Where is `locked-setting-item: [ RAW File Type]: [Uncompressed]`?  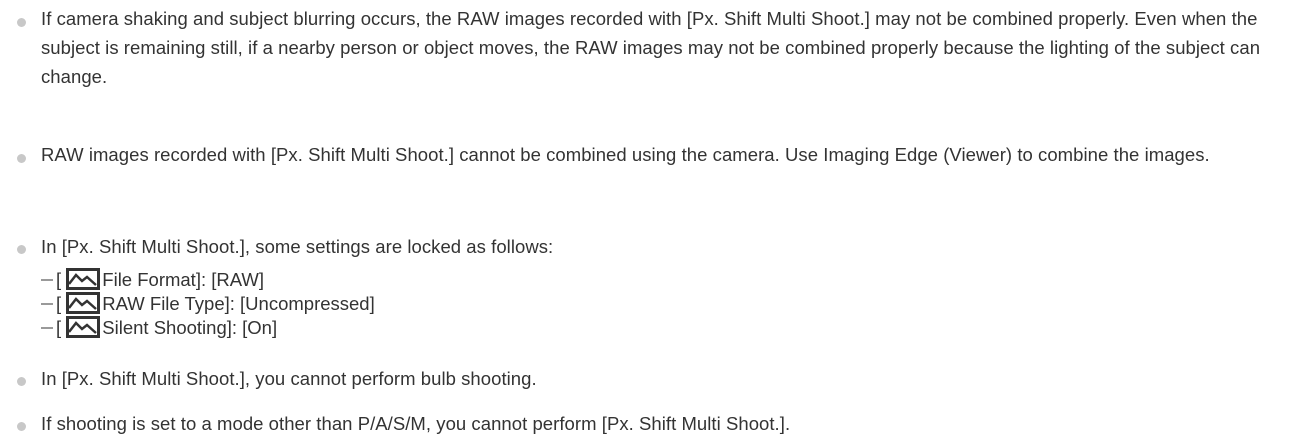
locked-setting-item: [ RAW File Type]: [Uncompressed] is located at coordinates (208, 304).